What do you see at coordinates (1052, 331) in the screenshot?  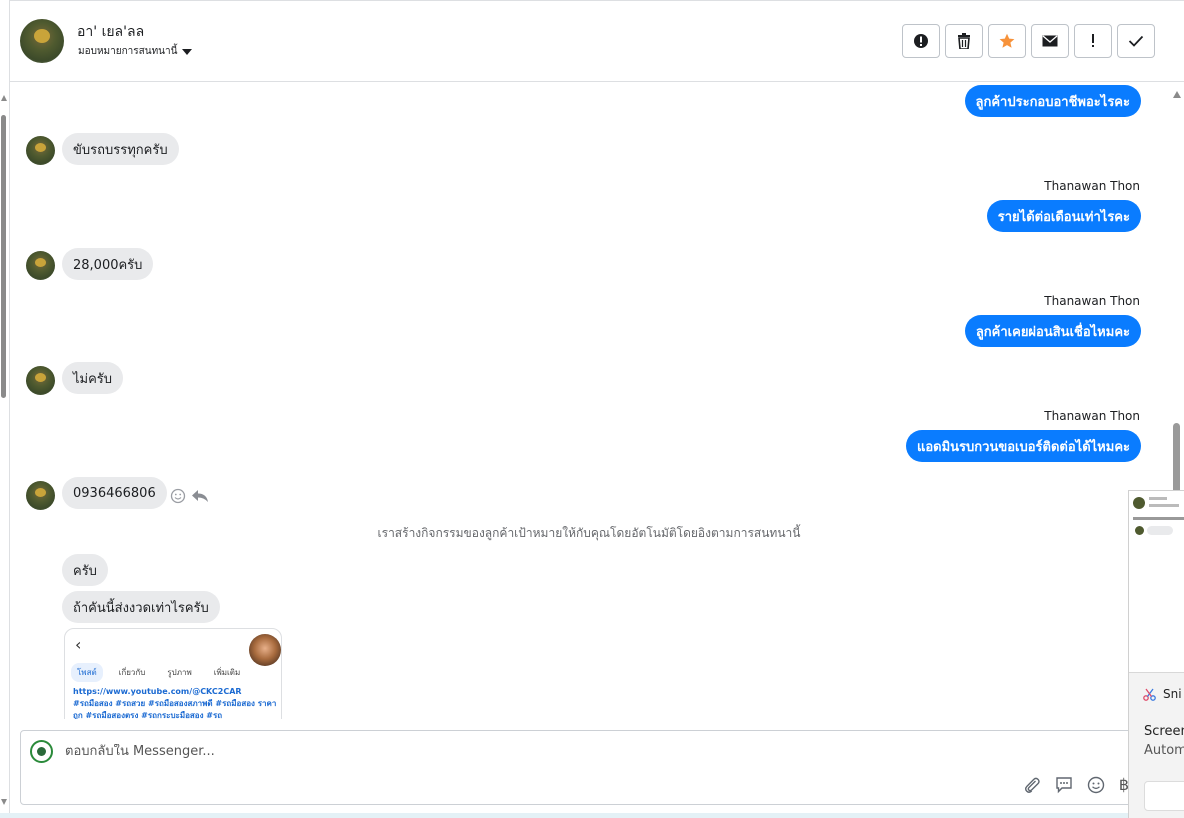 I see `outgoing-message: ลูกค้าเคยผ่อนสินเชื่อไหมคะ` at bounding box center [1052, 331].